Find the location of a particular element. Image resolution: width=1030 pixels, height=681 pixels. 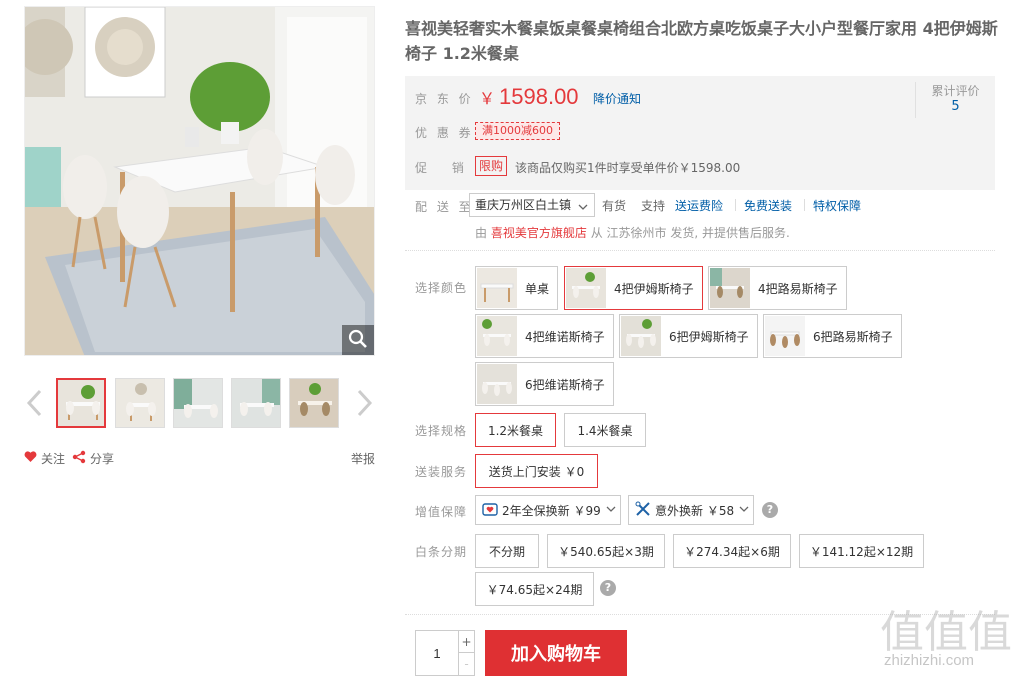

ship-from: 由 喜视美官方旗舰店 从 江苏徐州市 发货, 并提供售后服务. is located at coordinates (632, 232).